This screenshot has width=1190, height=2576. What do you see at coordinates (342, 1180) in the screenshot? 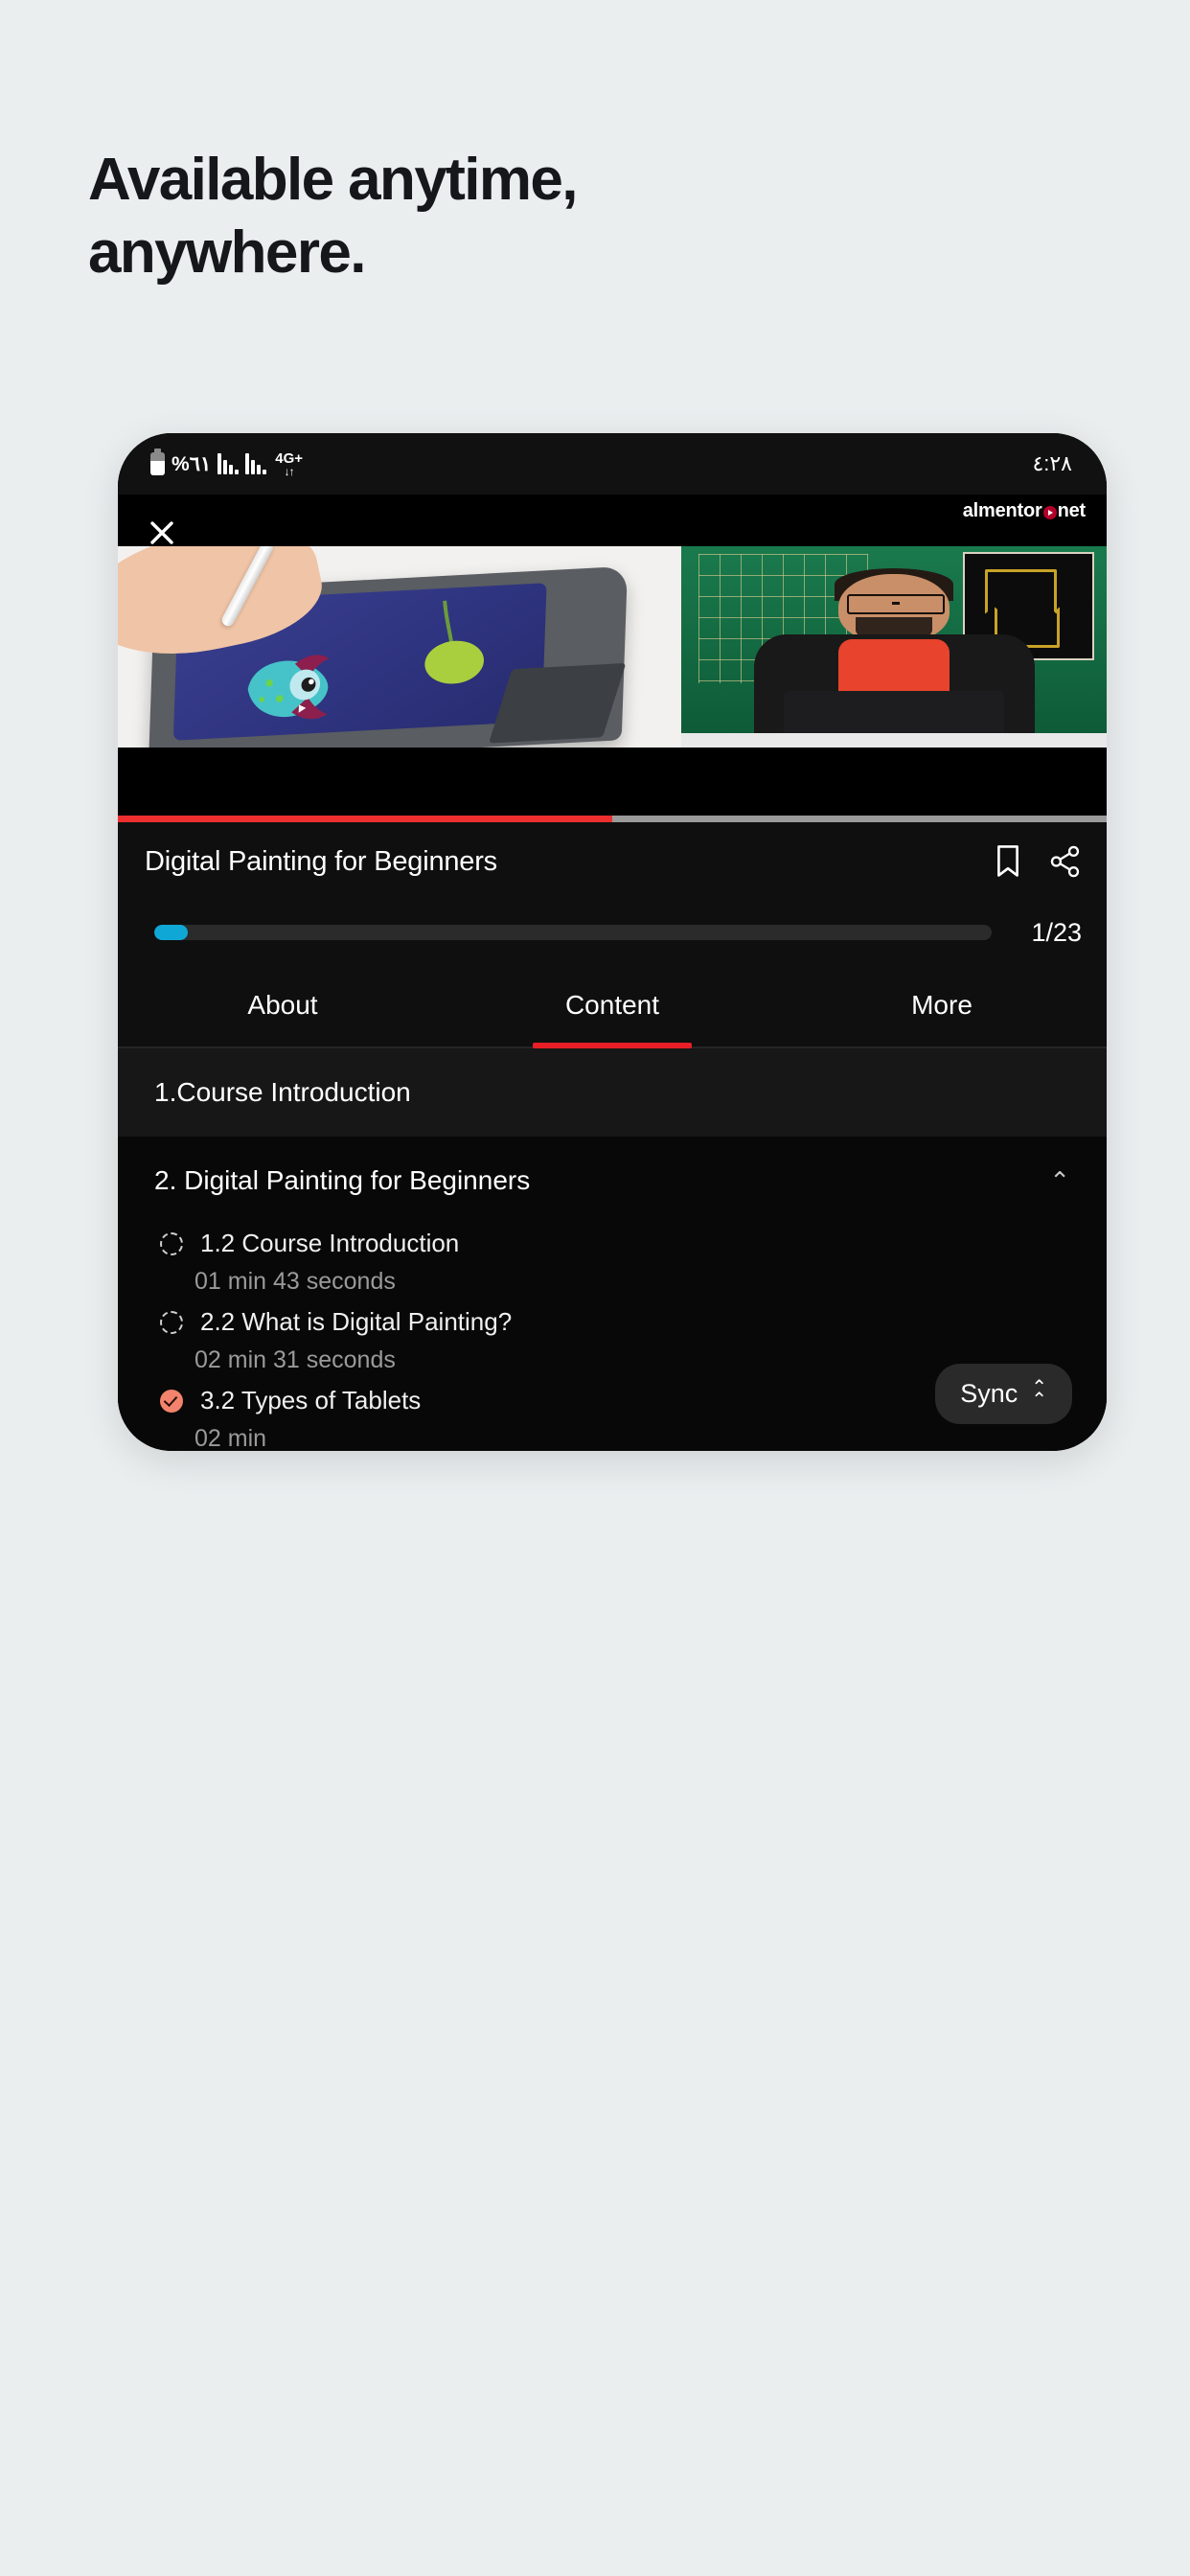
I see `section-title-2: 2. Digital Painting for Beginners` at bounding box center [342, 1180].